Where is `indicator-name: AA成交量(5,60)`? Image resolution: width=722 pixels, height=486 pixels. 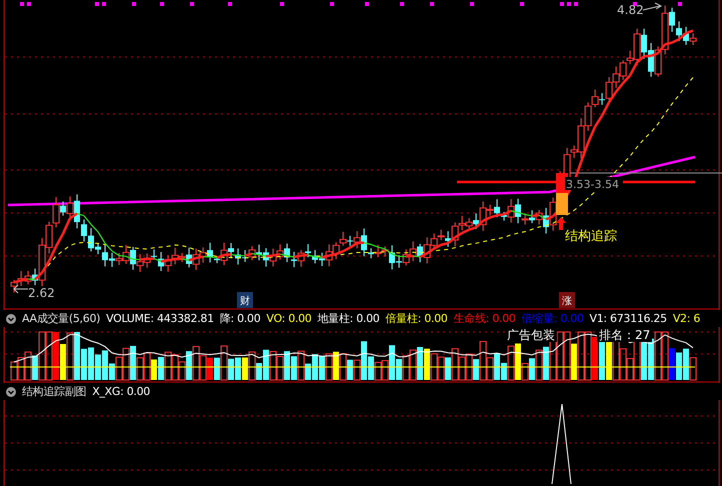
indicator-name: AA成交量(5,60) is located at coordinates (61, 318).